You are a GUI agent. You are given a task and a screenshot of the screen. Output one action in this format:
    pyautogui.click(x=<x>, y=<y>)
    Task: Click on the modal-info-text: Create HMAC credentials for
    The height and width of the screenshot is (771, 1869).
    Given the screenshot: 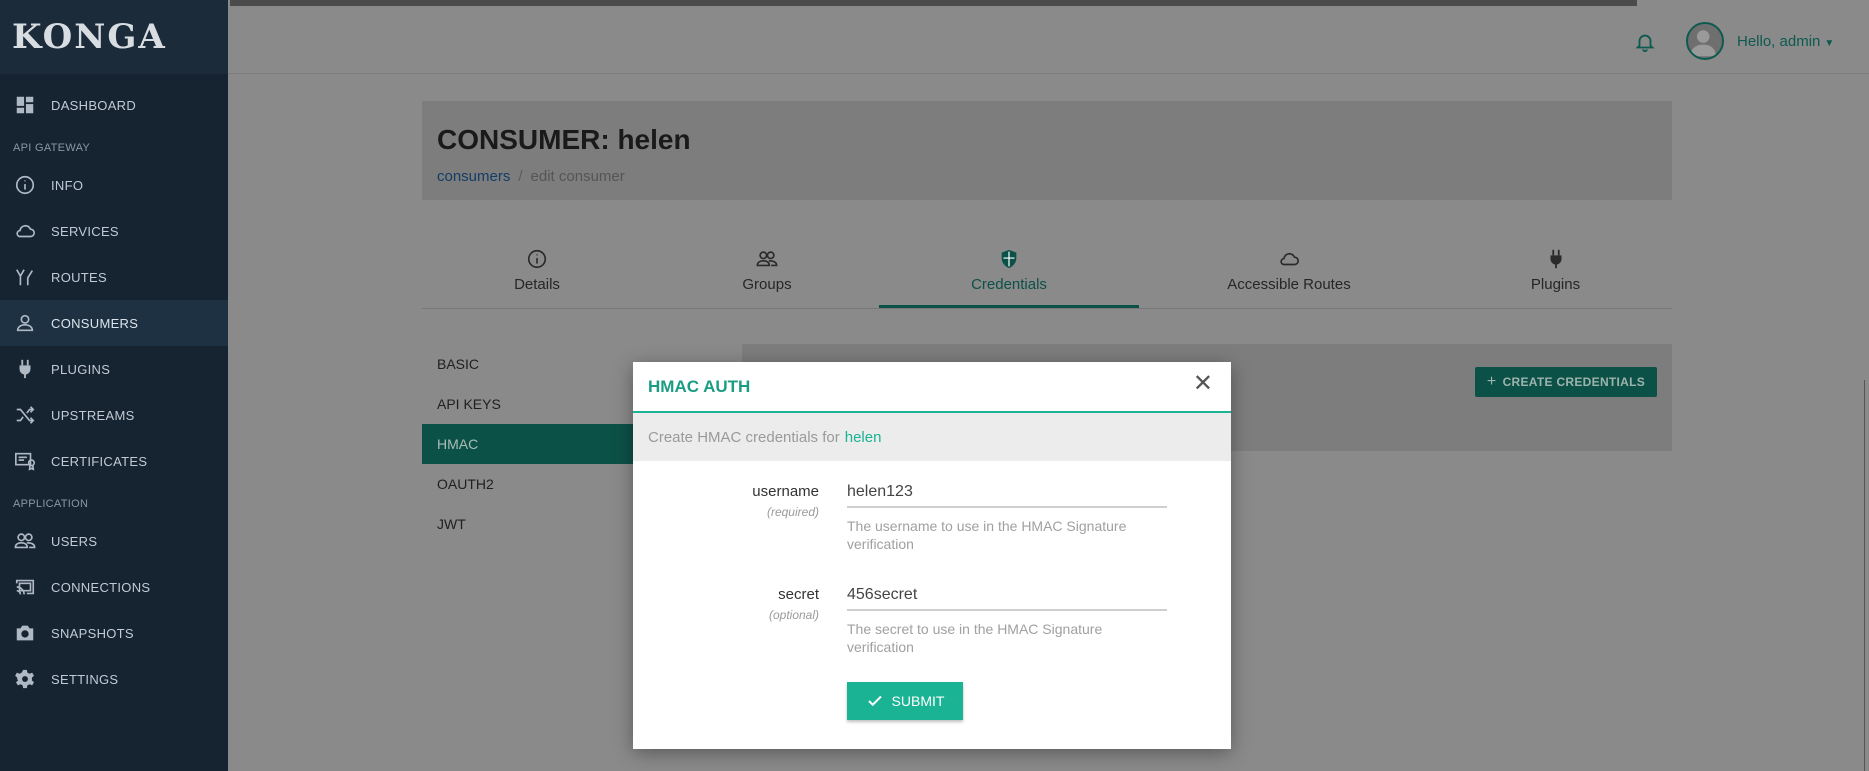 What is the action you would take?
    pyautogui.click(x=744, y=437)
    